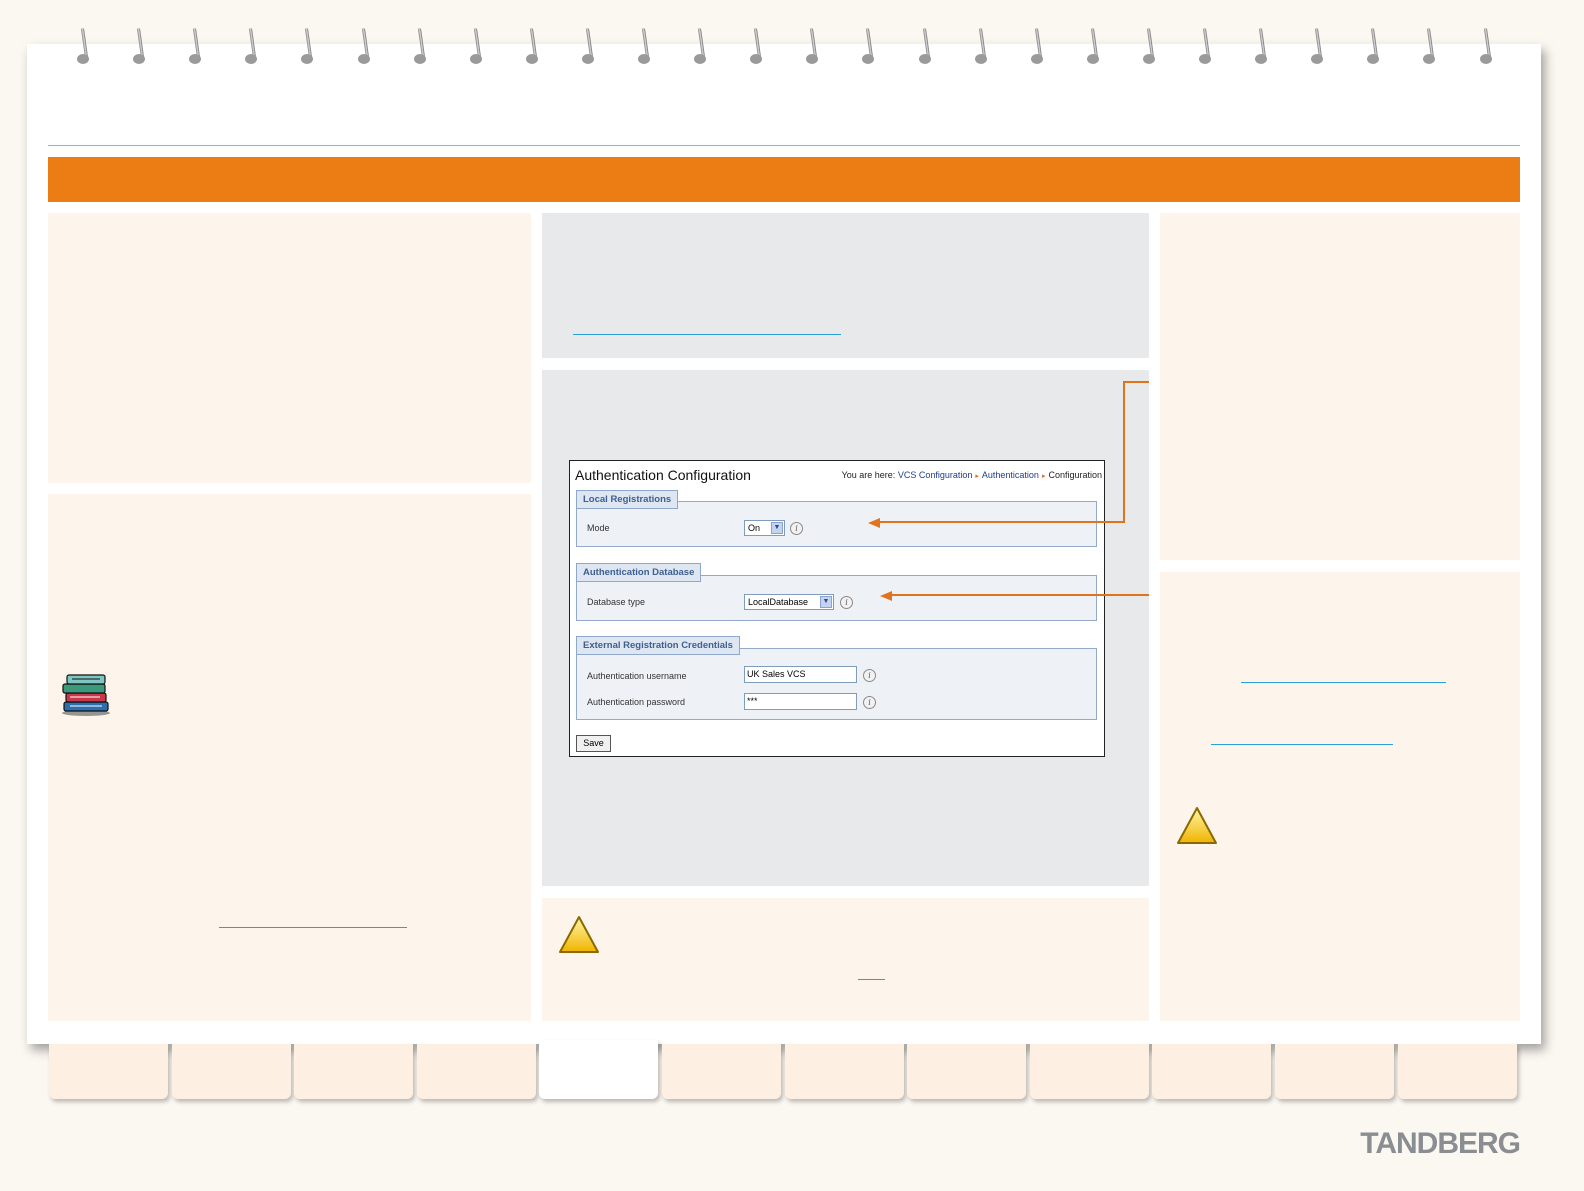 Image resolution: width=1584 pixels, height=1191 pixels. Describe the element at coordinates (663, 475) in the screenshot. I see `page-title: Authentication Configuration` at that location.